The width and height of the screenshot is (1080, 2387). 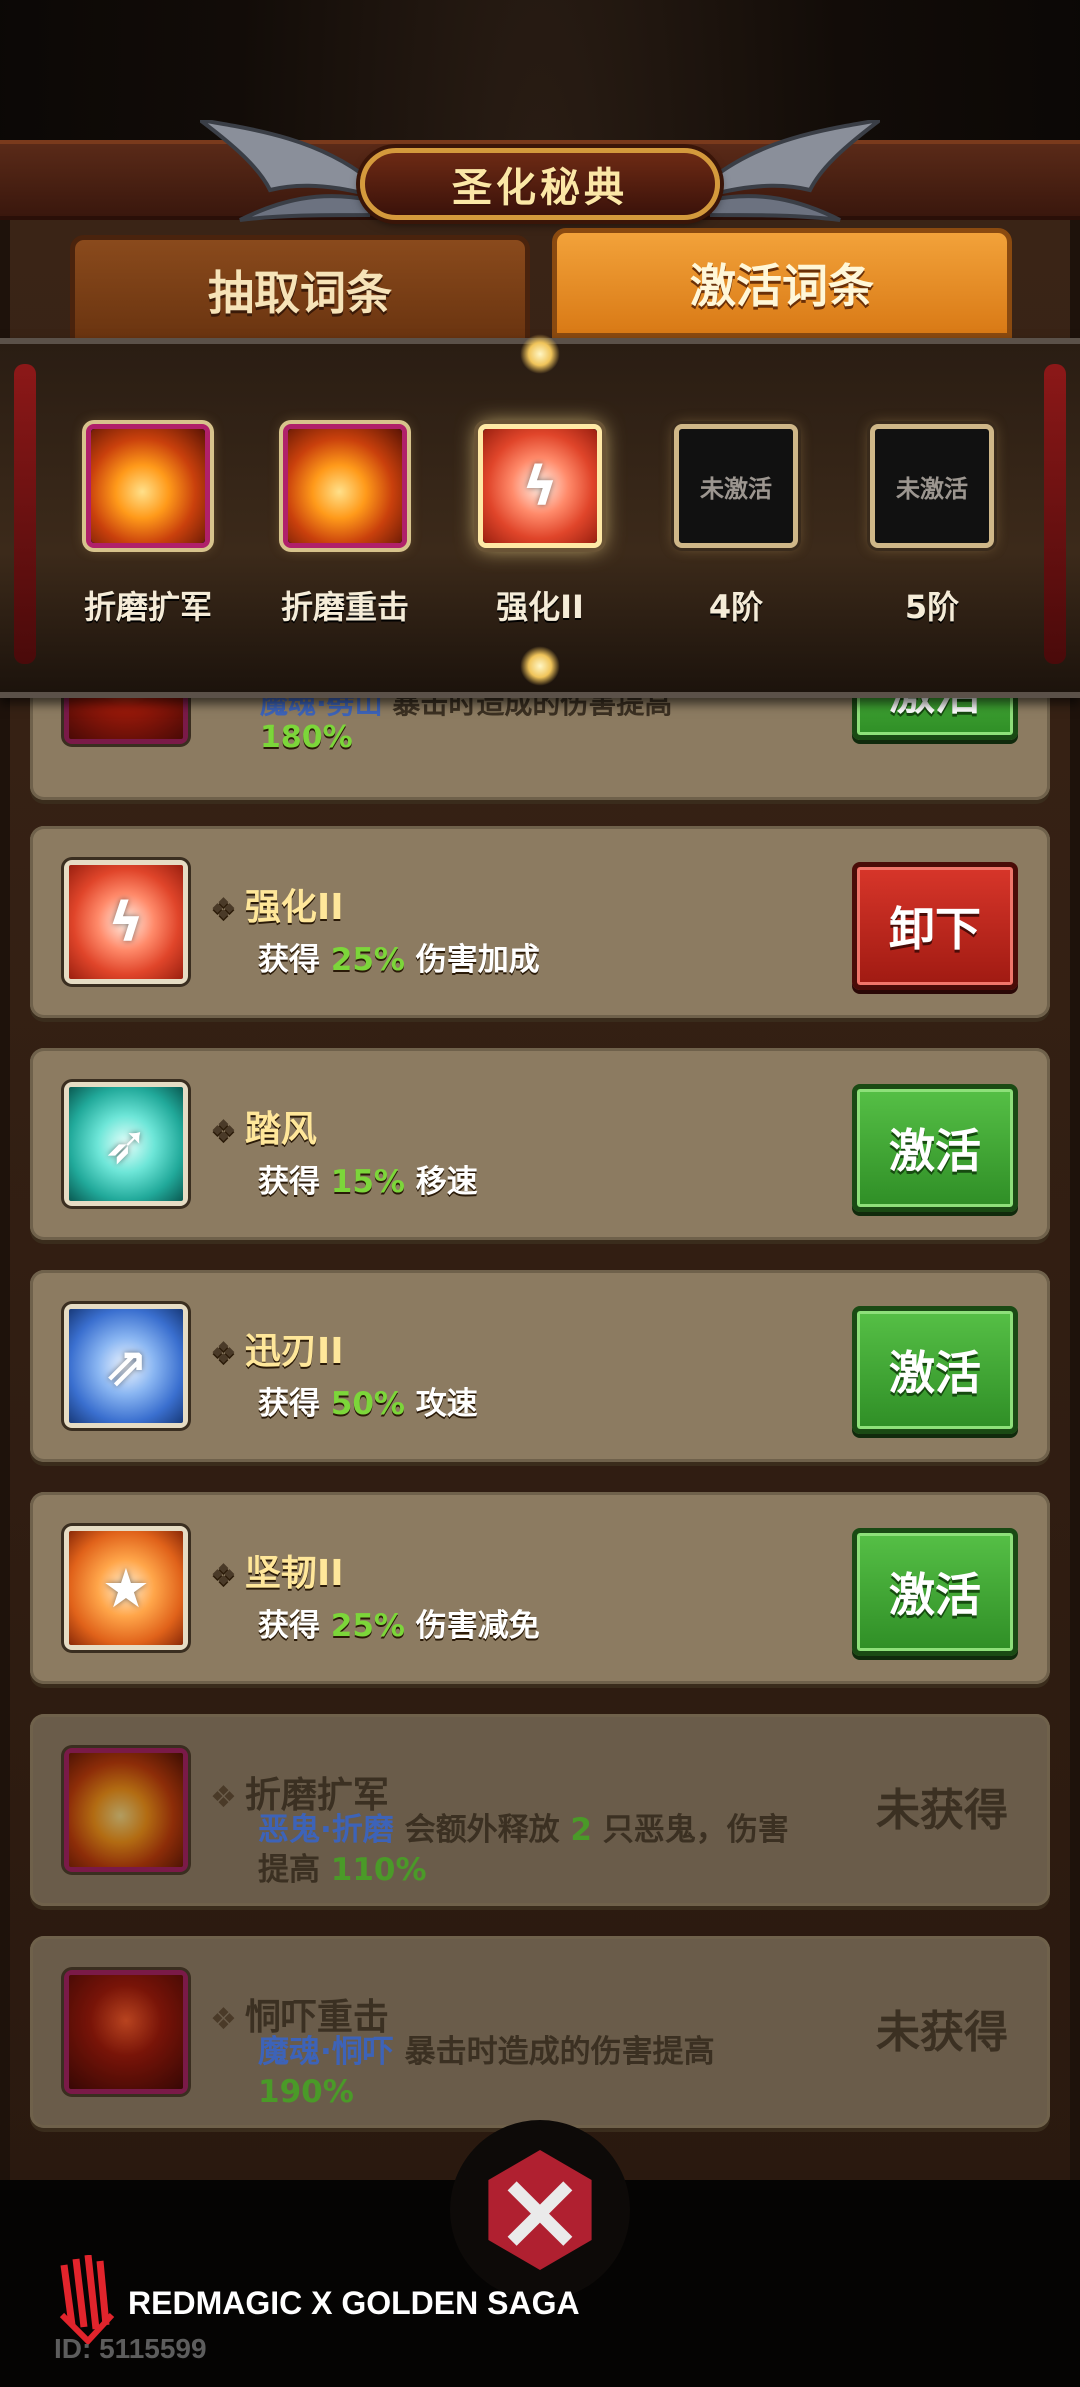 What do you see at coordinates (1055, 514) in the screenshot?
I see `tier-frame-right` at bounding box center [1055, 514].